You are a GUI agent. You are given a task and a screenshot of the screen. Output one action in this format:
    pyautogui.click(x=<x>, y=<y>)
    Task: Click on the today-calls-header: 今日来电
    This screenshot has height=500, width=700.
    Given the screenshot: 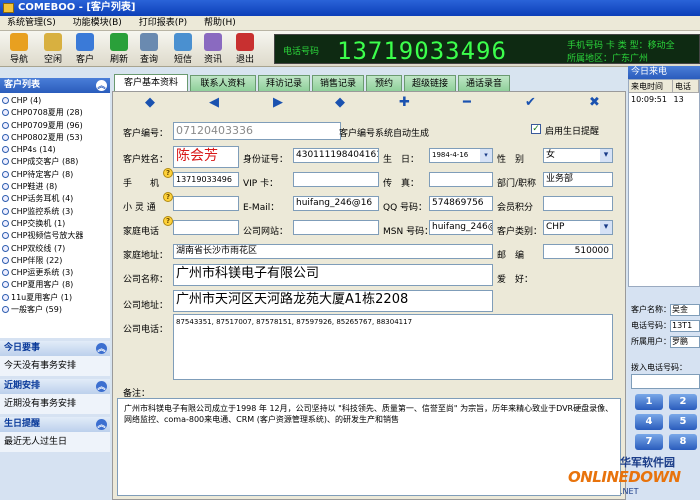 What is the action you would take?
    pyautogui.click(x=664, y=72)
    